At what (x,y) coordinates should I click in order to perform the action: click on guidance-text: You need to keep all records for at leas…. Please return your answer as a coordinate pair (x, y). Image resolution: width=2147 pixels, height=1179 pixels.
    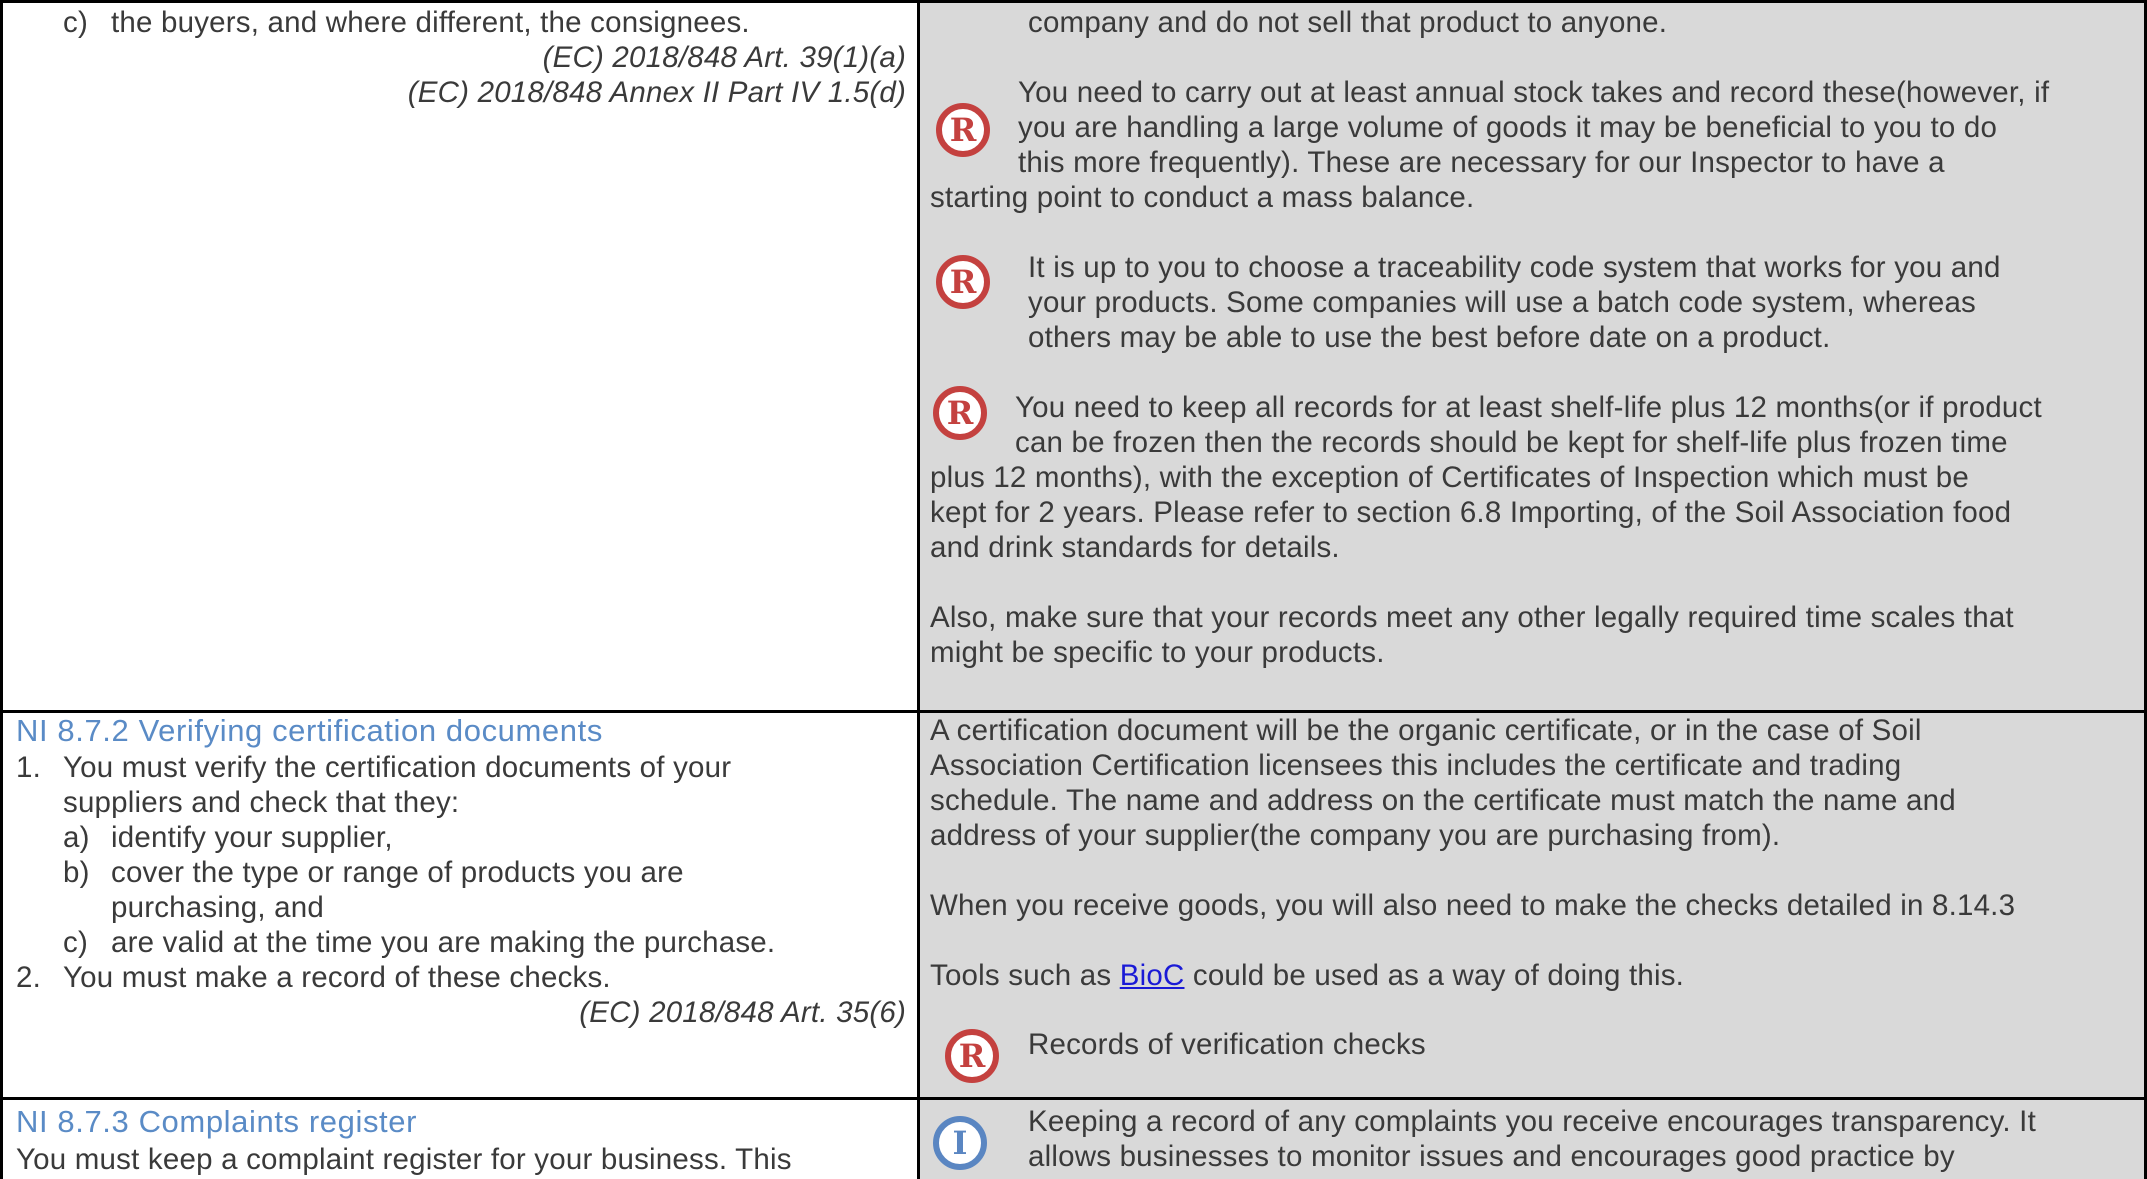
    Looking at the image, I should click on (1528, 407).